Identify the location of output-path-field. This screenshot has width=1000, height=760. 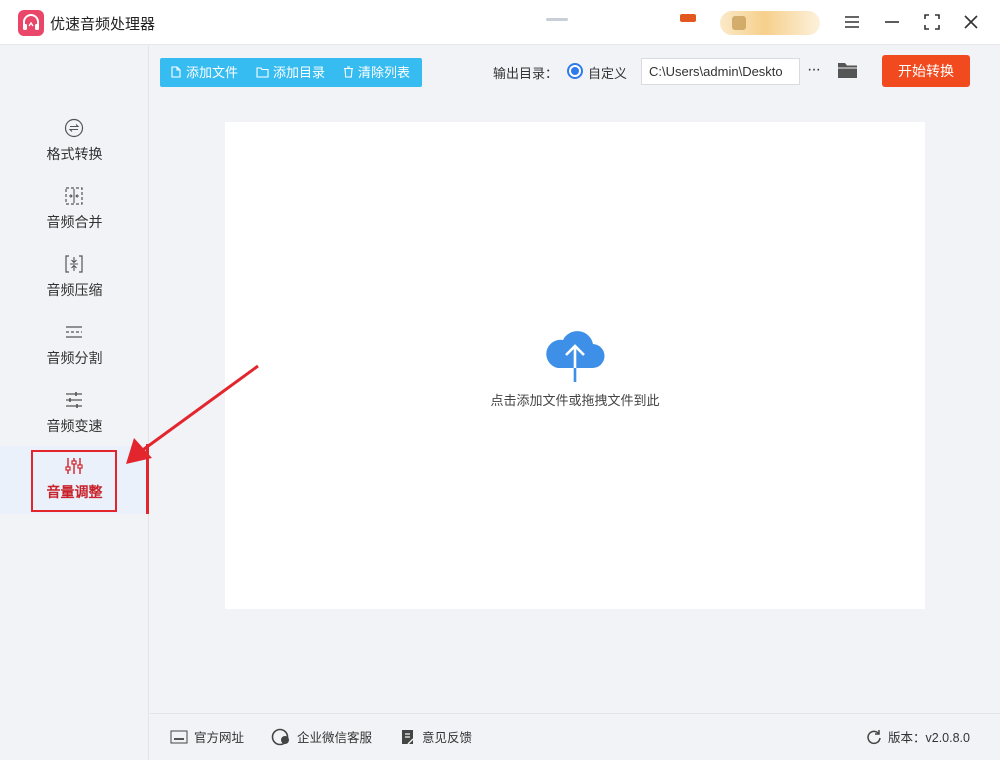
(720, 71).